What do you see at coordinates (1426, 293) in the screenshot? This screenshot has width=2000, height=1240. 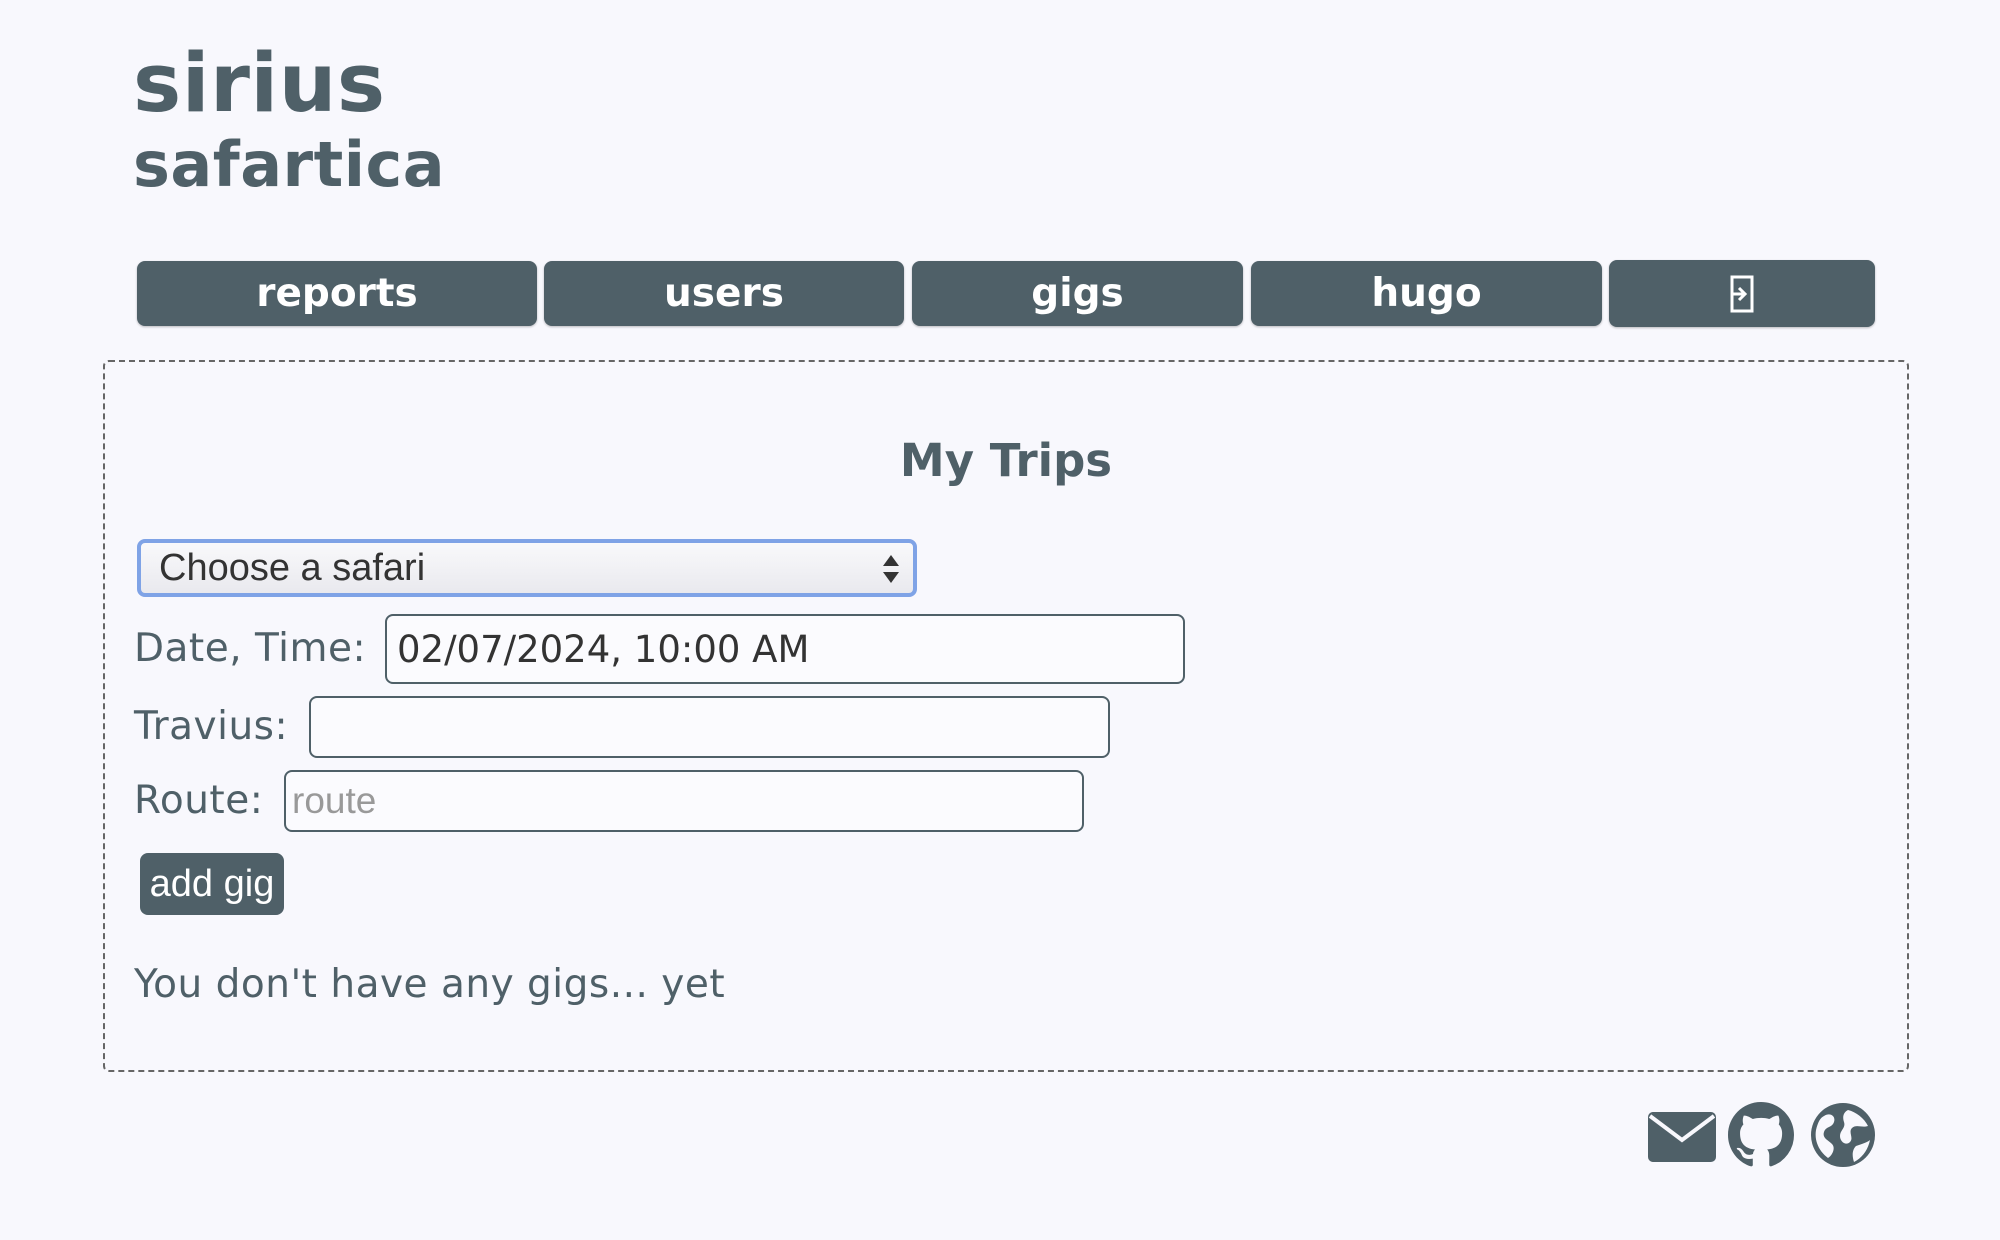 I see `nav-hugo-button: hugo` at bounding box center [1426, 293].